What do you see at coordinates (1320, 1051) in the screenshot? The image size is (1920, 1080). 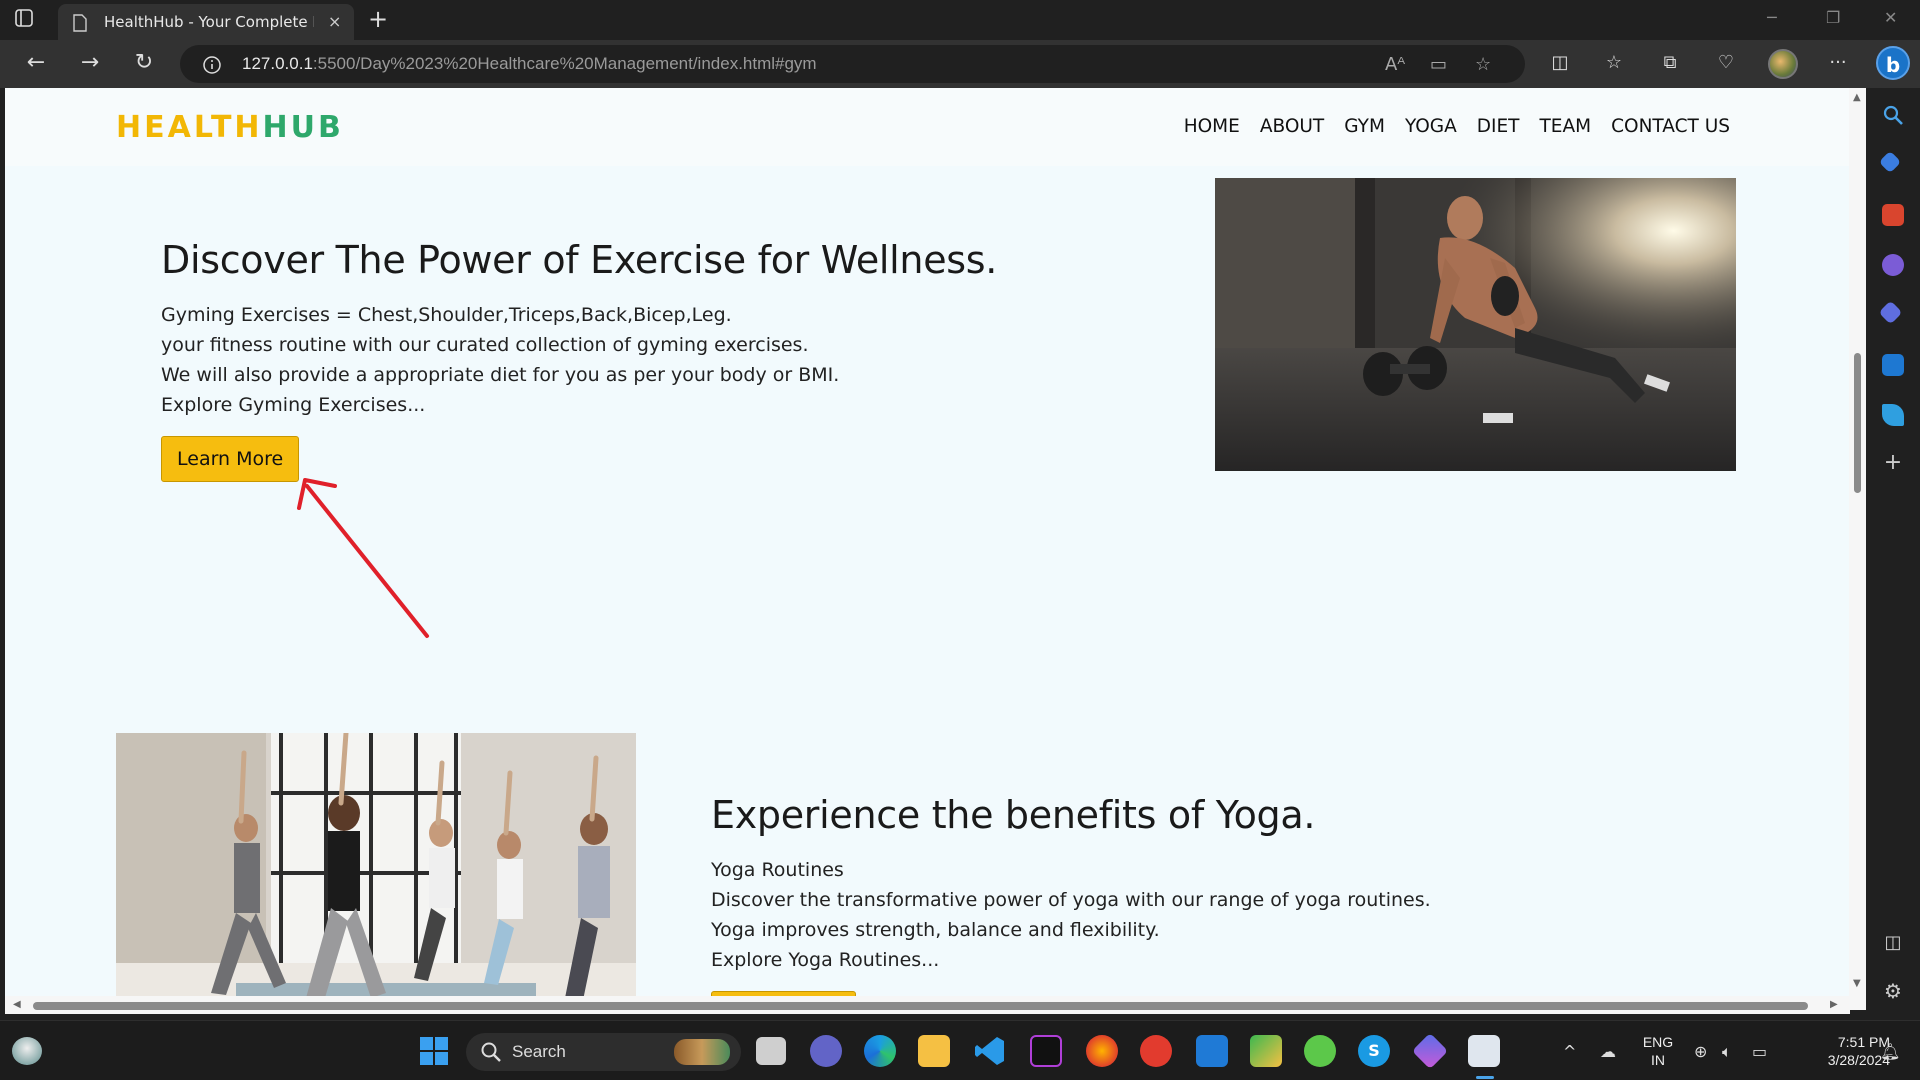 I see `spring-tool-icon` at bounding box center [1320, 1051].